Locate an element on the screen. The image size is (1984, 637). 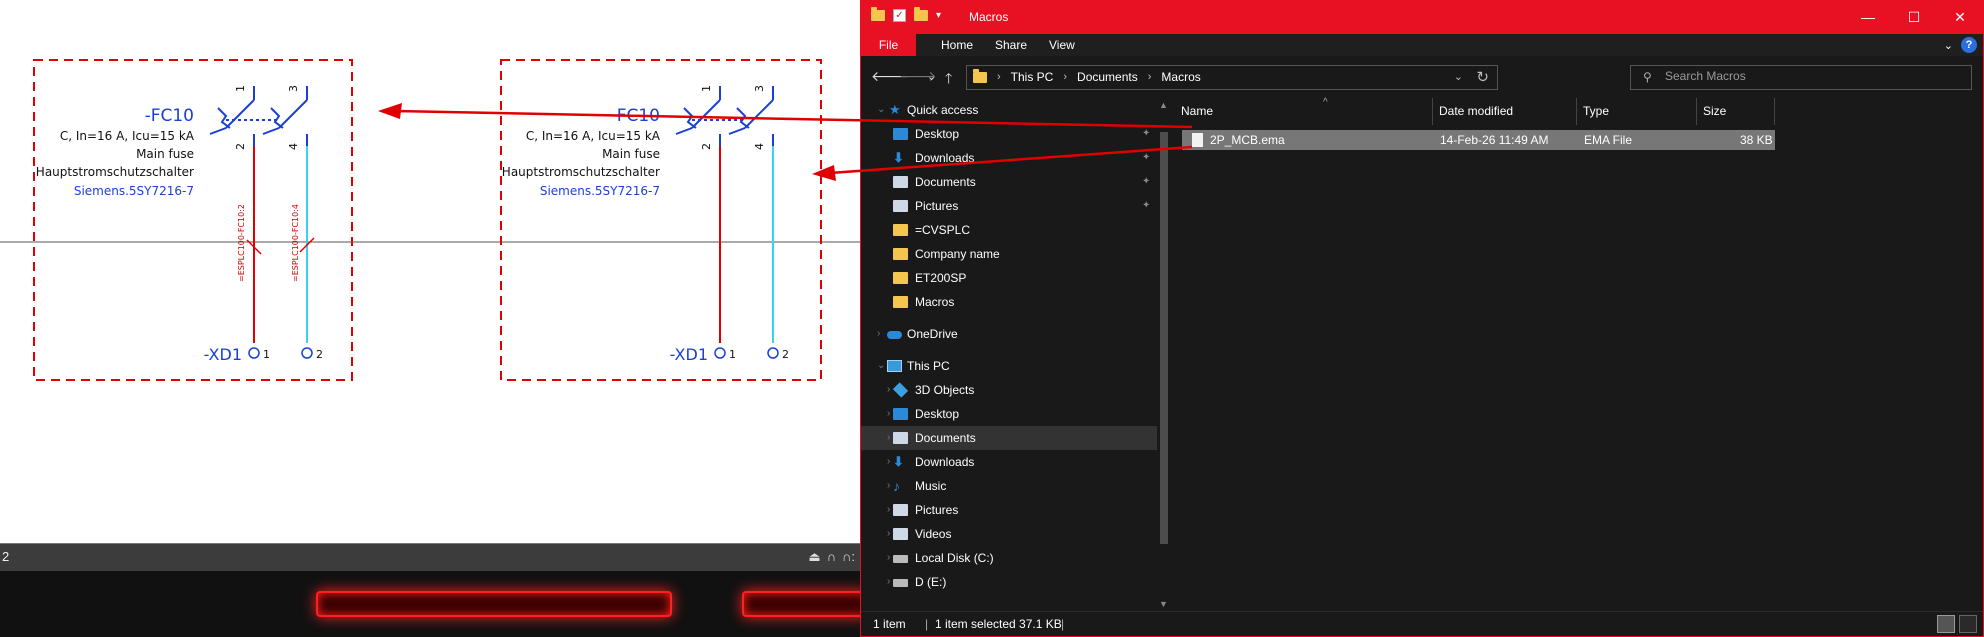
nav-label: =CVSPLC is located at coordinates (943, 230).